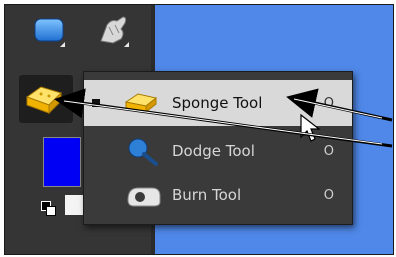 This screenshot has height=257, width=396. Describe the element at coordinates (144, 197) in the screenshot. I see `burn-icon` at that location.